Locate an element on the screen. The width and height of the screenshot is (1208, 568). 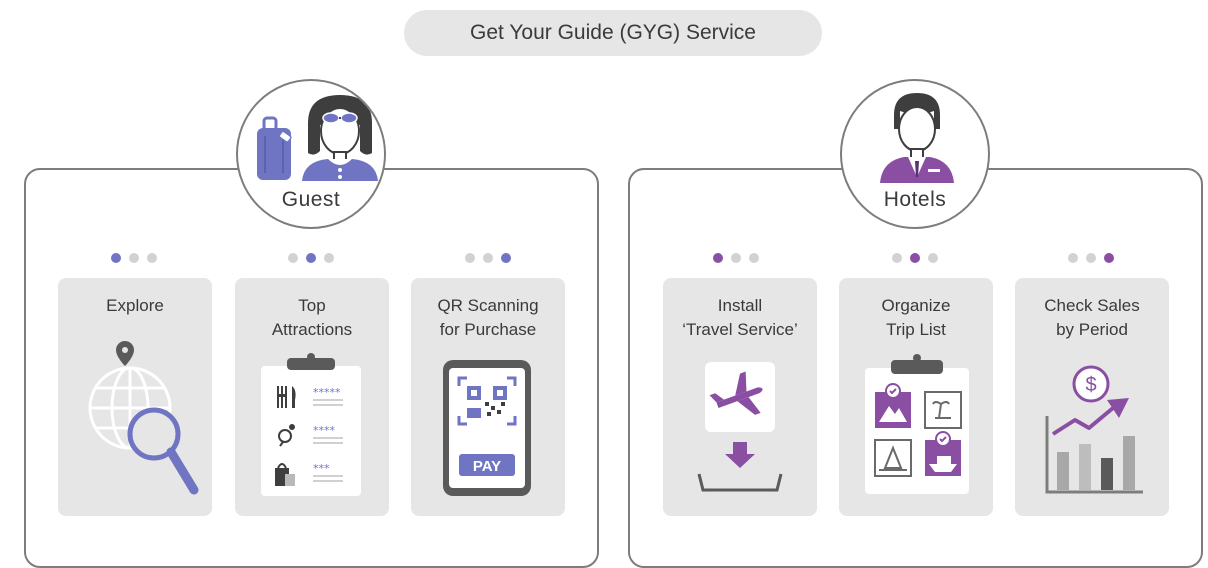
check-sales-card: Check Sales by Period $ is located at coordinates (1092, 397).